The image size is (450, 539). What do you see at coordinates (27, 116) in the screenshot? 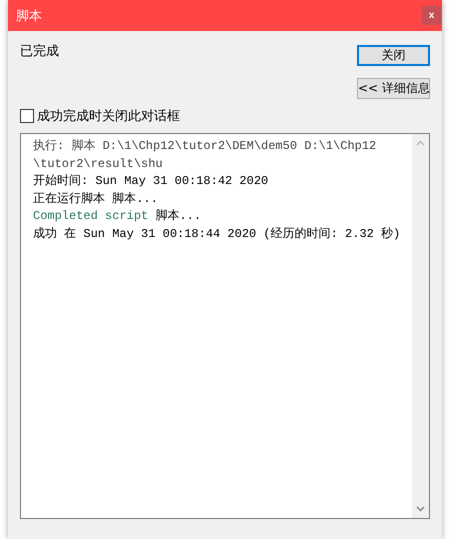
I see `checkbox` at bounding box center [27, 116].